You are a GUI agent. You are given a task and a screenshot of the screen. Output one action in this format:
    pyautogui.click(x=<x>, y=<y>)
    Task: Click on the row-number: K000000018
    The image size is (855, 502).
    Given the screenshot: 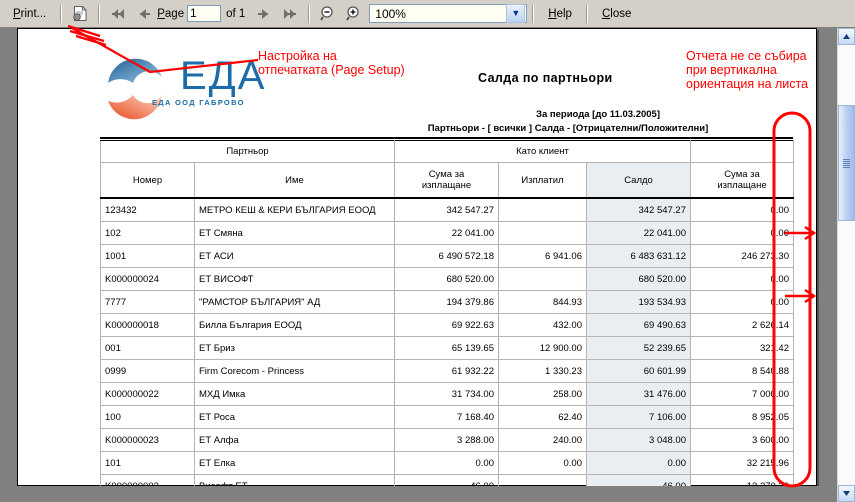 What is the action you would take?
    pyautogui.click(x=147, y=325)
    